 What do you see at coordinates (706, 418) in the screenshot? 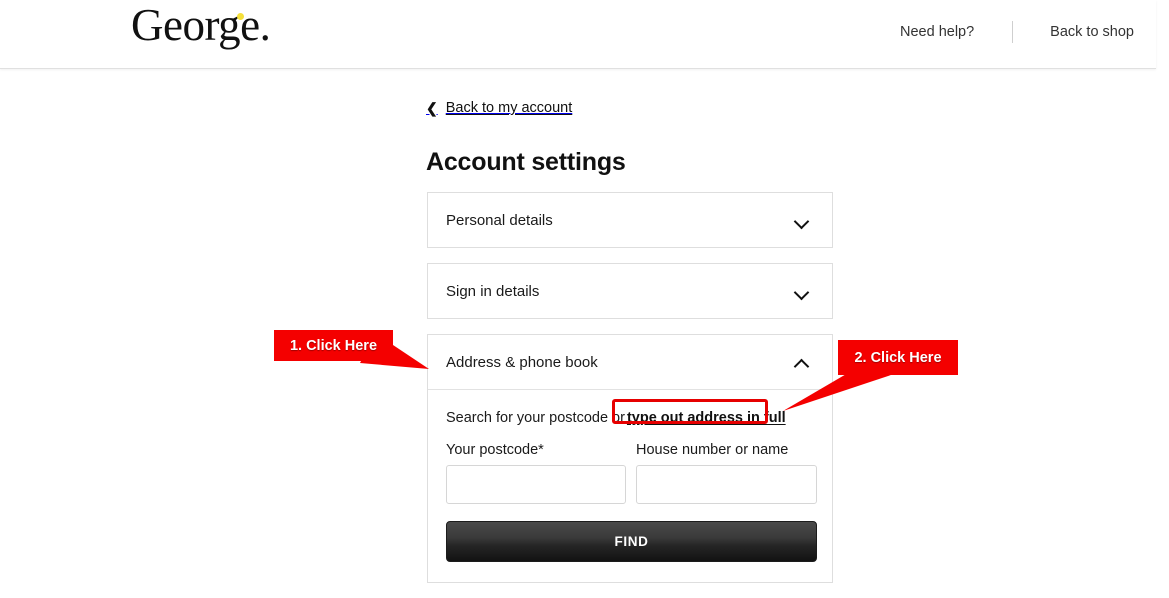
I see `type-out-address-link: type out address in full` at bounding box center [706, 418].